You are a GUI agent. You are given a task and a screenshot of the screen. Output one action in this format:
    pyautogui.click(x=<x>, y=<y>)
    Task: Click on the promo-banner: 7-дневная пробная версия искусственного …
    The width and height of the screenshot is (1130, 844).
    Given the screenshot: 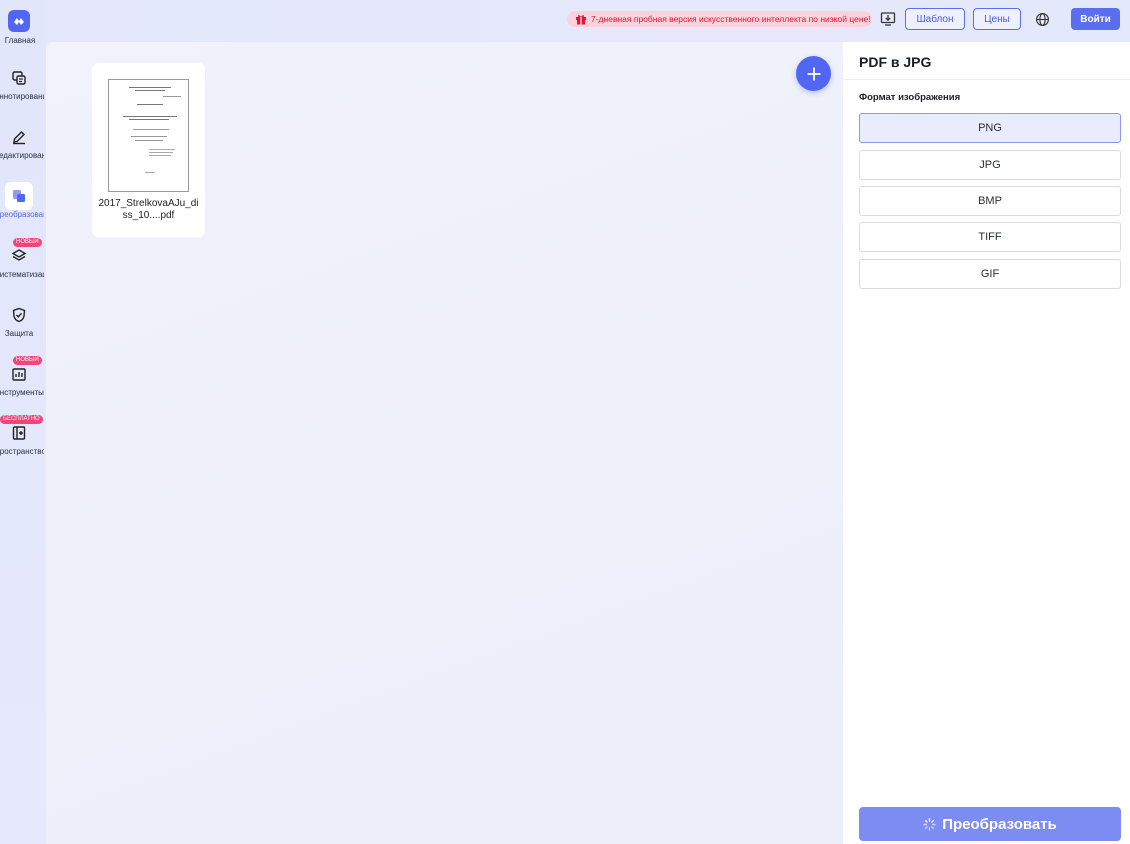 What is the action you would take?
    pyautogui.click(x=719, y=19)
    